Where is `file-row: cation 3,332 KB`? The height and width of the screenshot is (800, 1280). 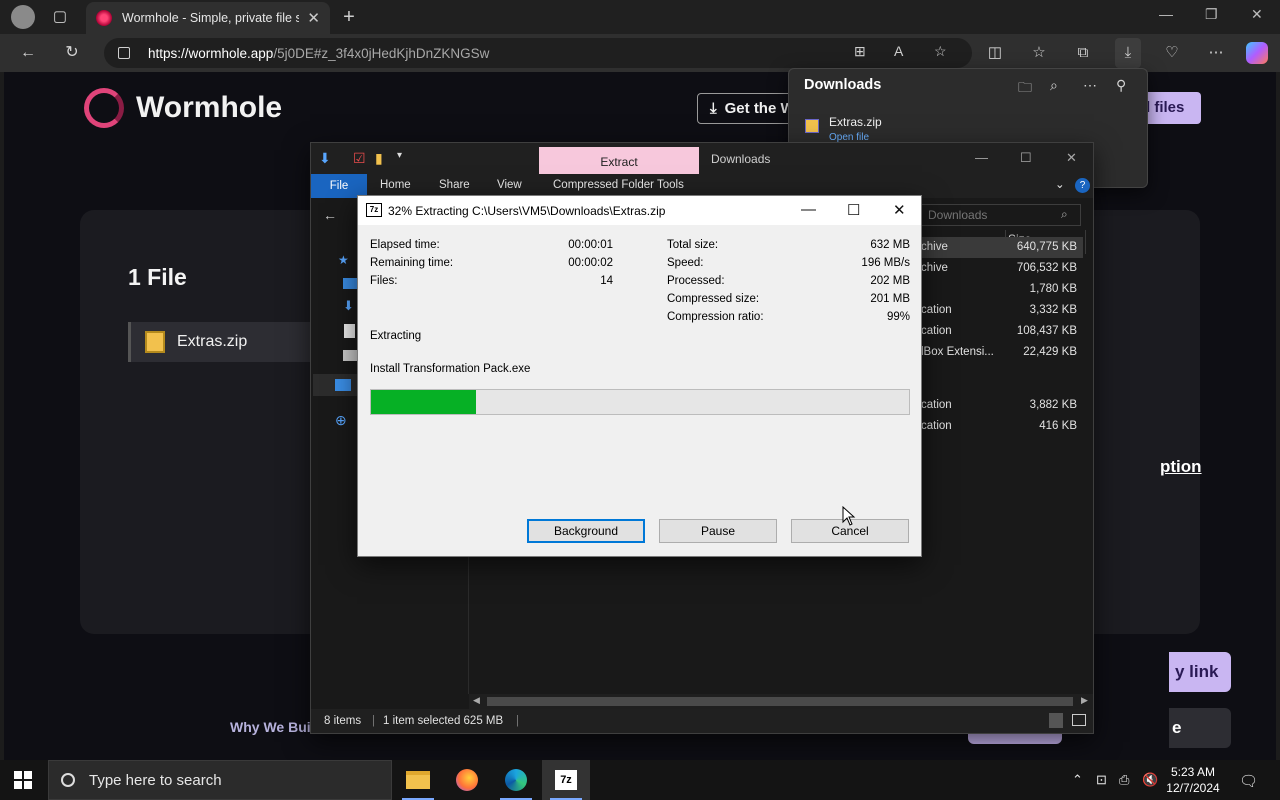
file-row: cation 3,332 KB is located at coordinates (1001, 310).